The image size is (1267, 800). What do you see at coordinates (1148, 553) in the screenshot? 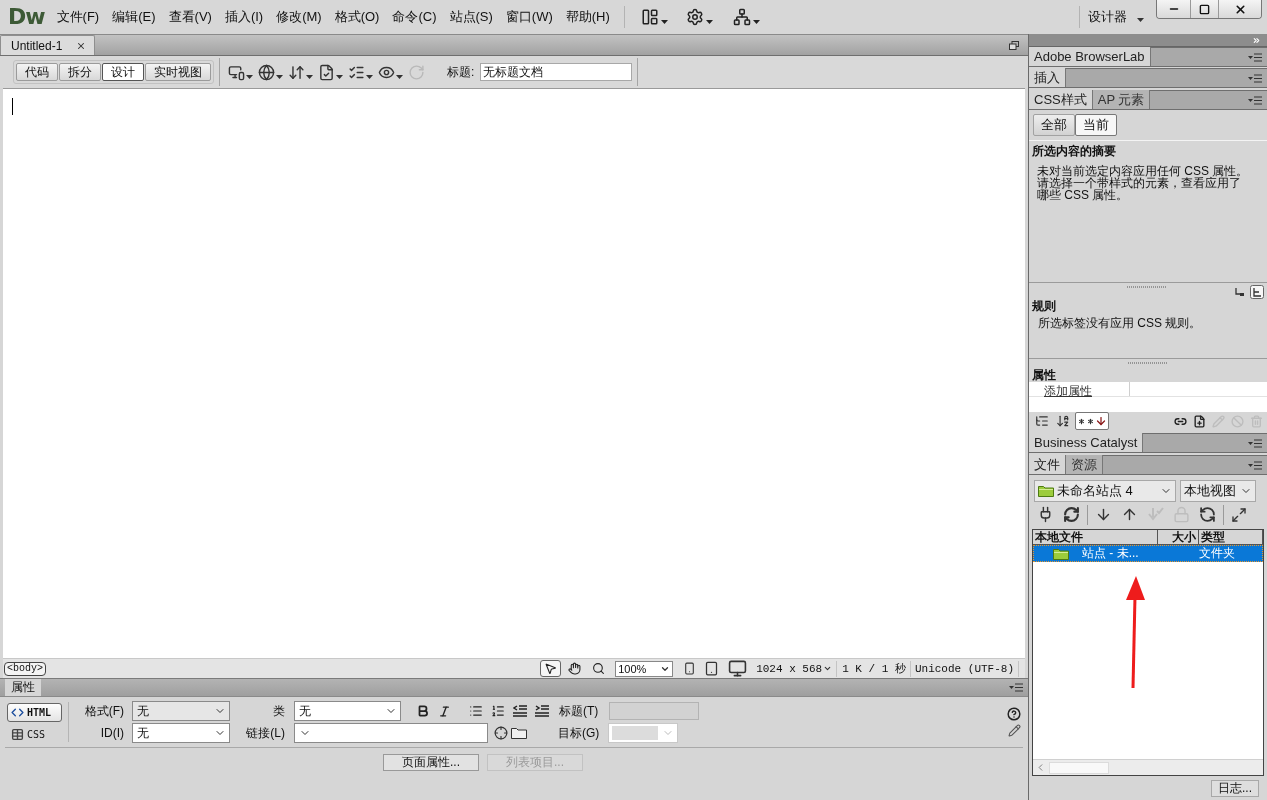
I see `file-row: 站点 - 未... 文件夹` at bounding box center [1148, 553].